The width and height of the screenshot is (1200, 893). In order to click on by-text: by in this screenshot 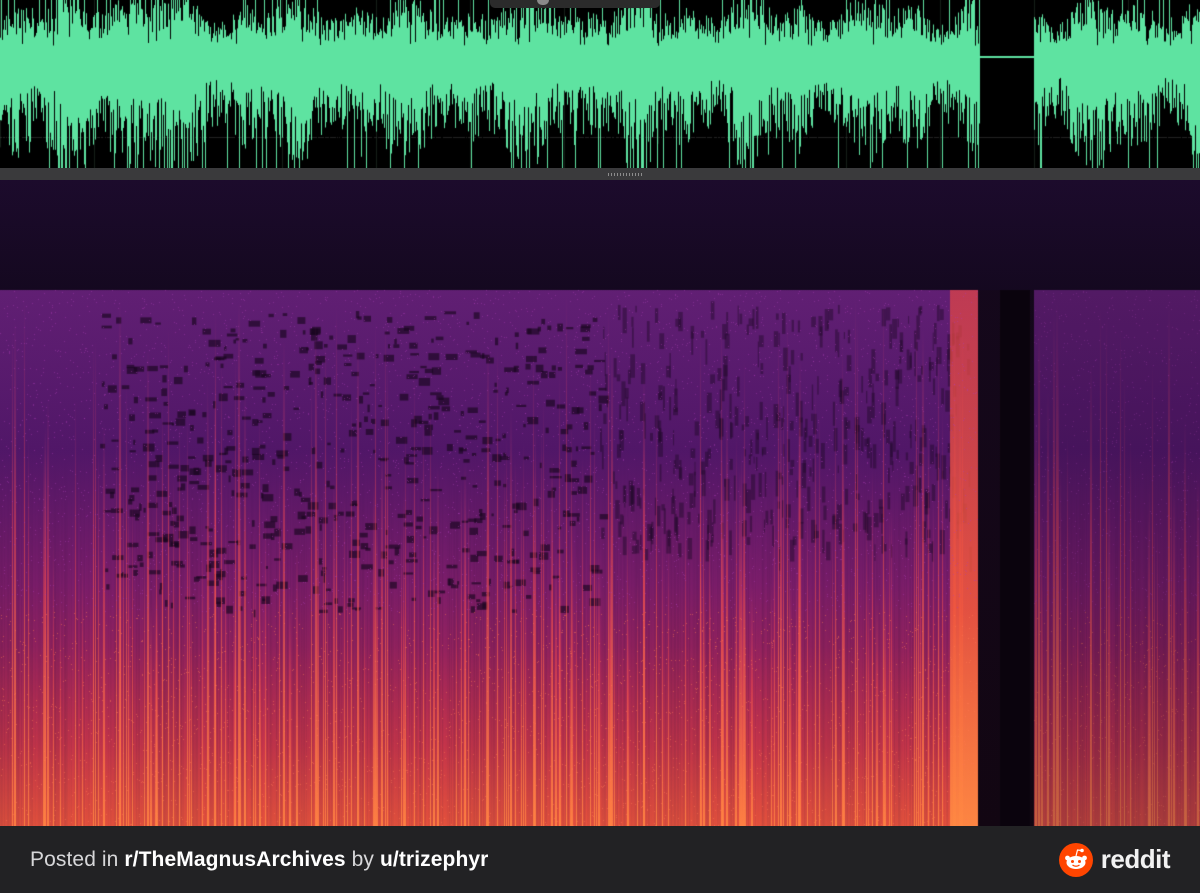, I will do `click(363, 859)`.